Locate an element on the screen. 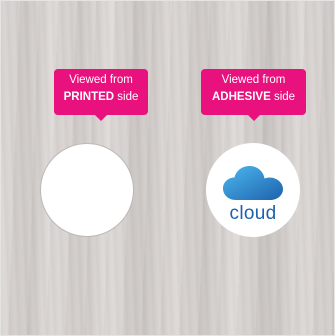 Image resolution: width=335 pixels, height=336 pixels. tooltip-printed-side: Viewed from PRINTED side is located at coordinates (101, 95).